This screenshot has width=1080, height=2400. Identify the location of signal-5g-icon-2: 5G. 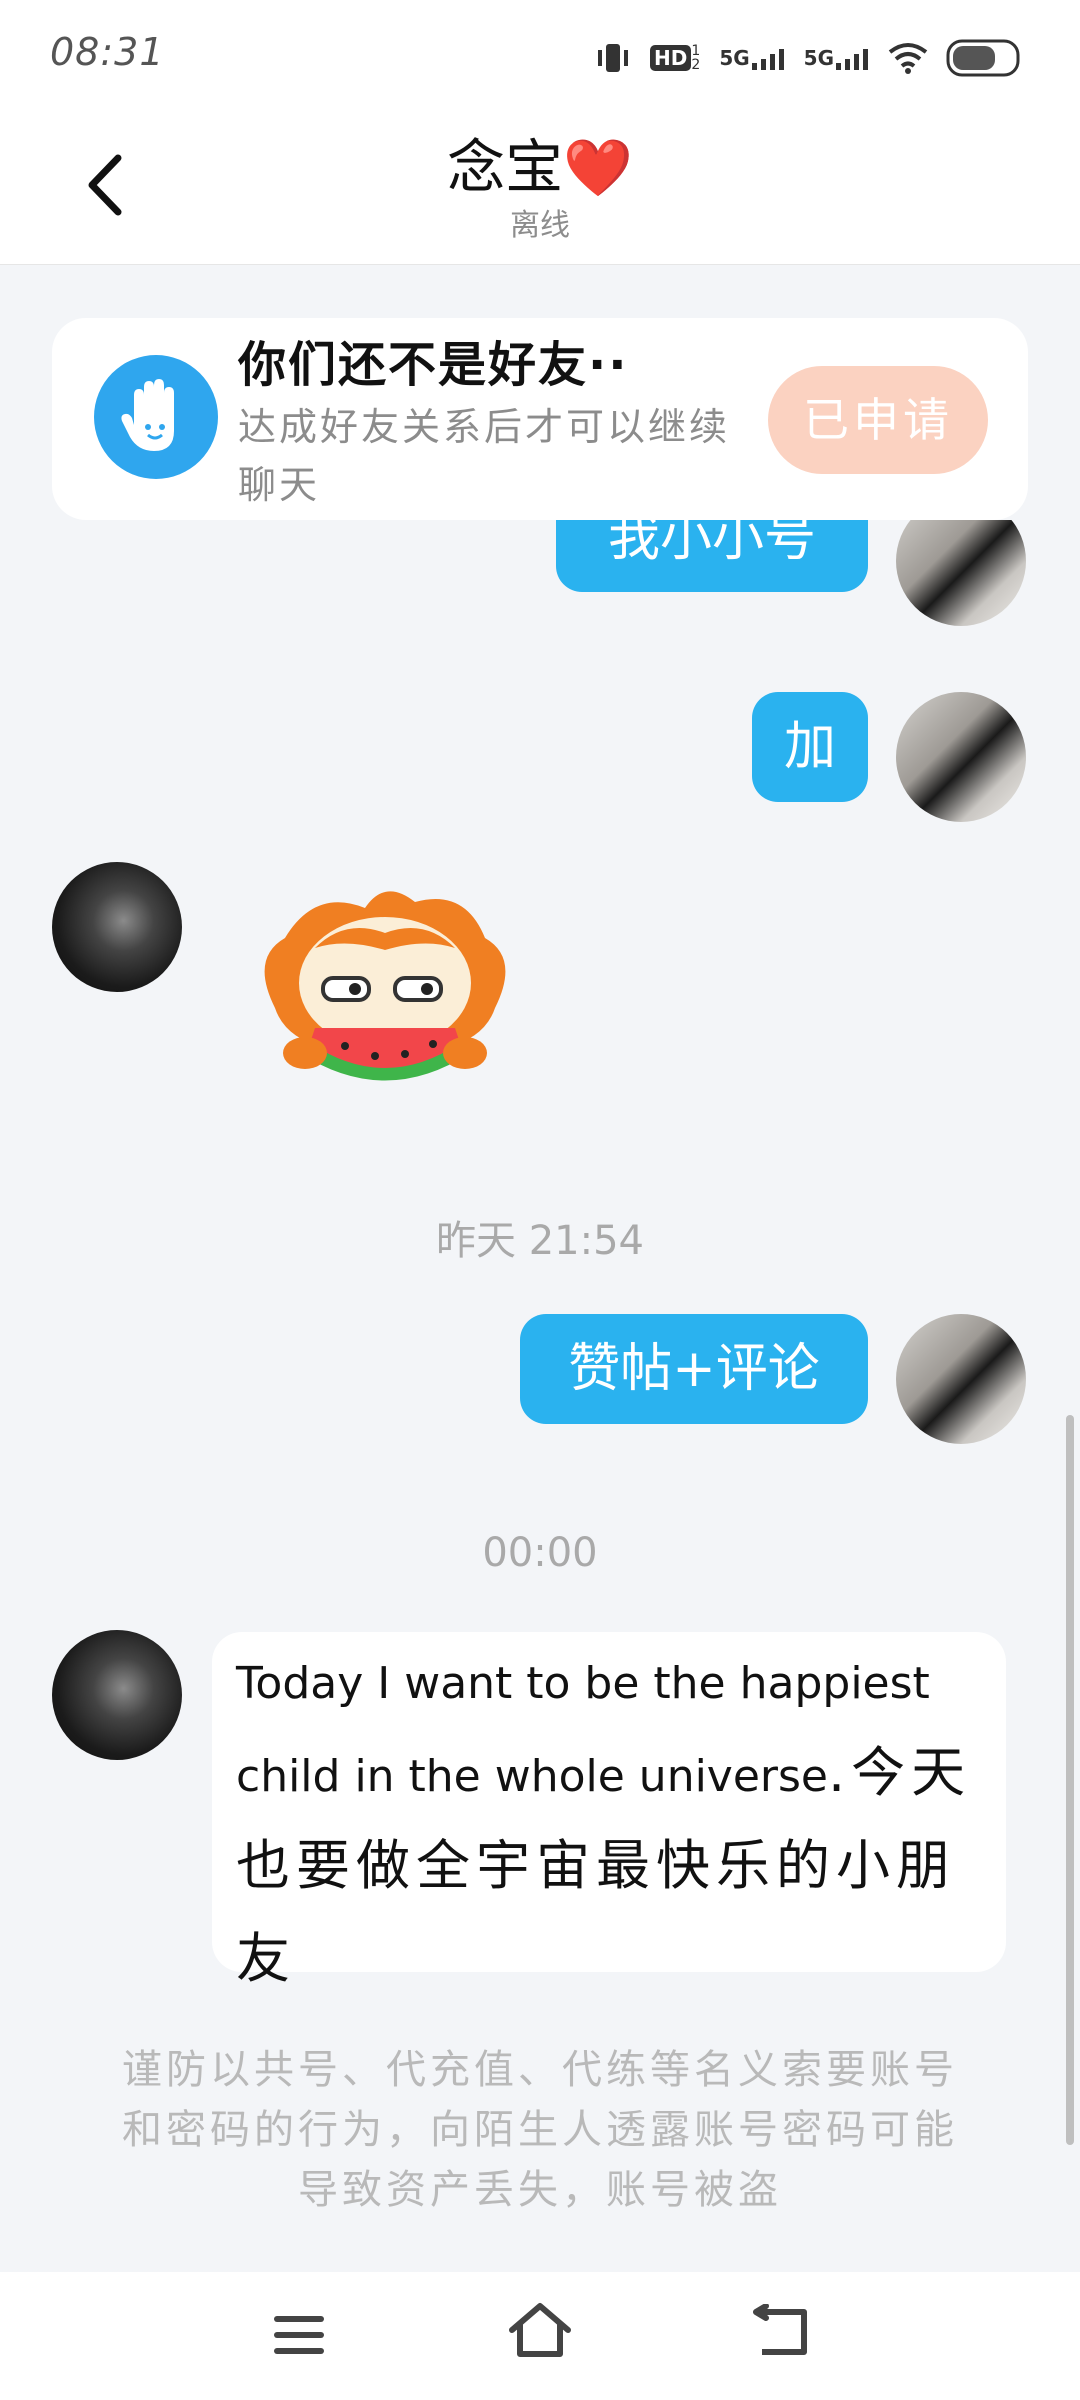
(837, 58).